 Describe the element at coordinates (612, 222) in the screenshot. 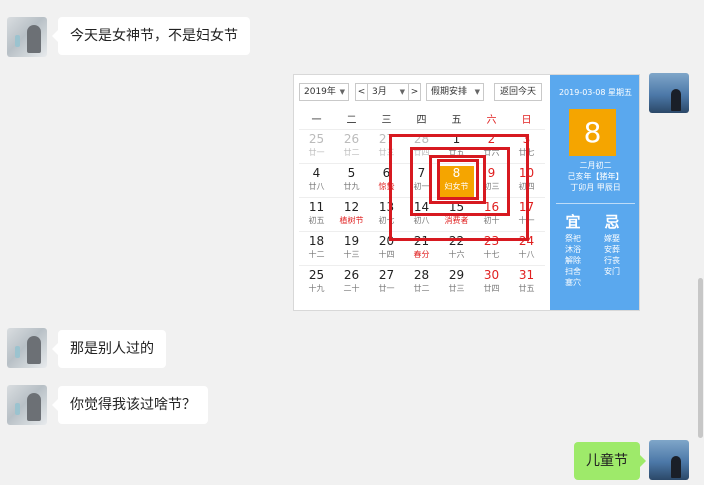

I see `ji-label: 忌` at that location.